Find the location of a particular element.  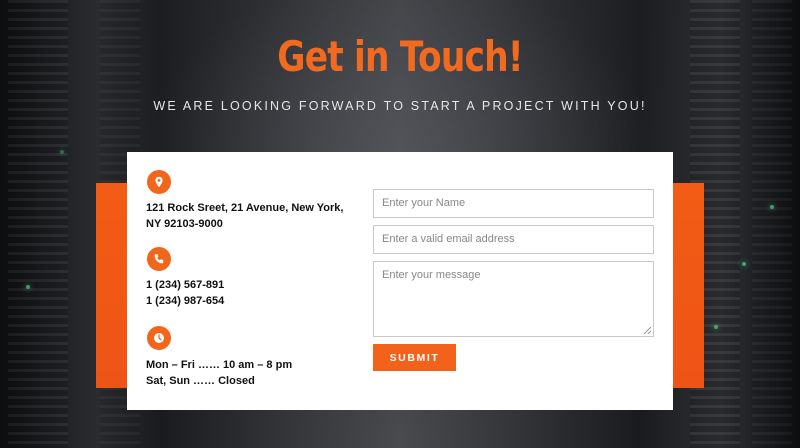

page-title: Get in Touch! is located at coordinates (400, 56).